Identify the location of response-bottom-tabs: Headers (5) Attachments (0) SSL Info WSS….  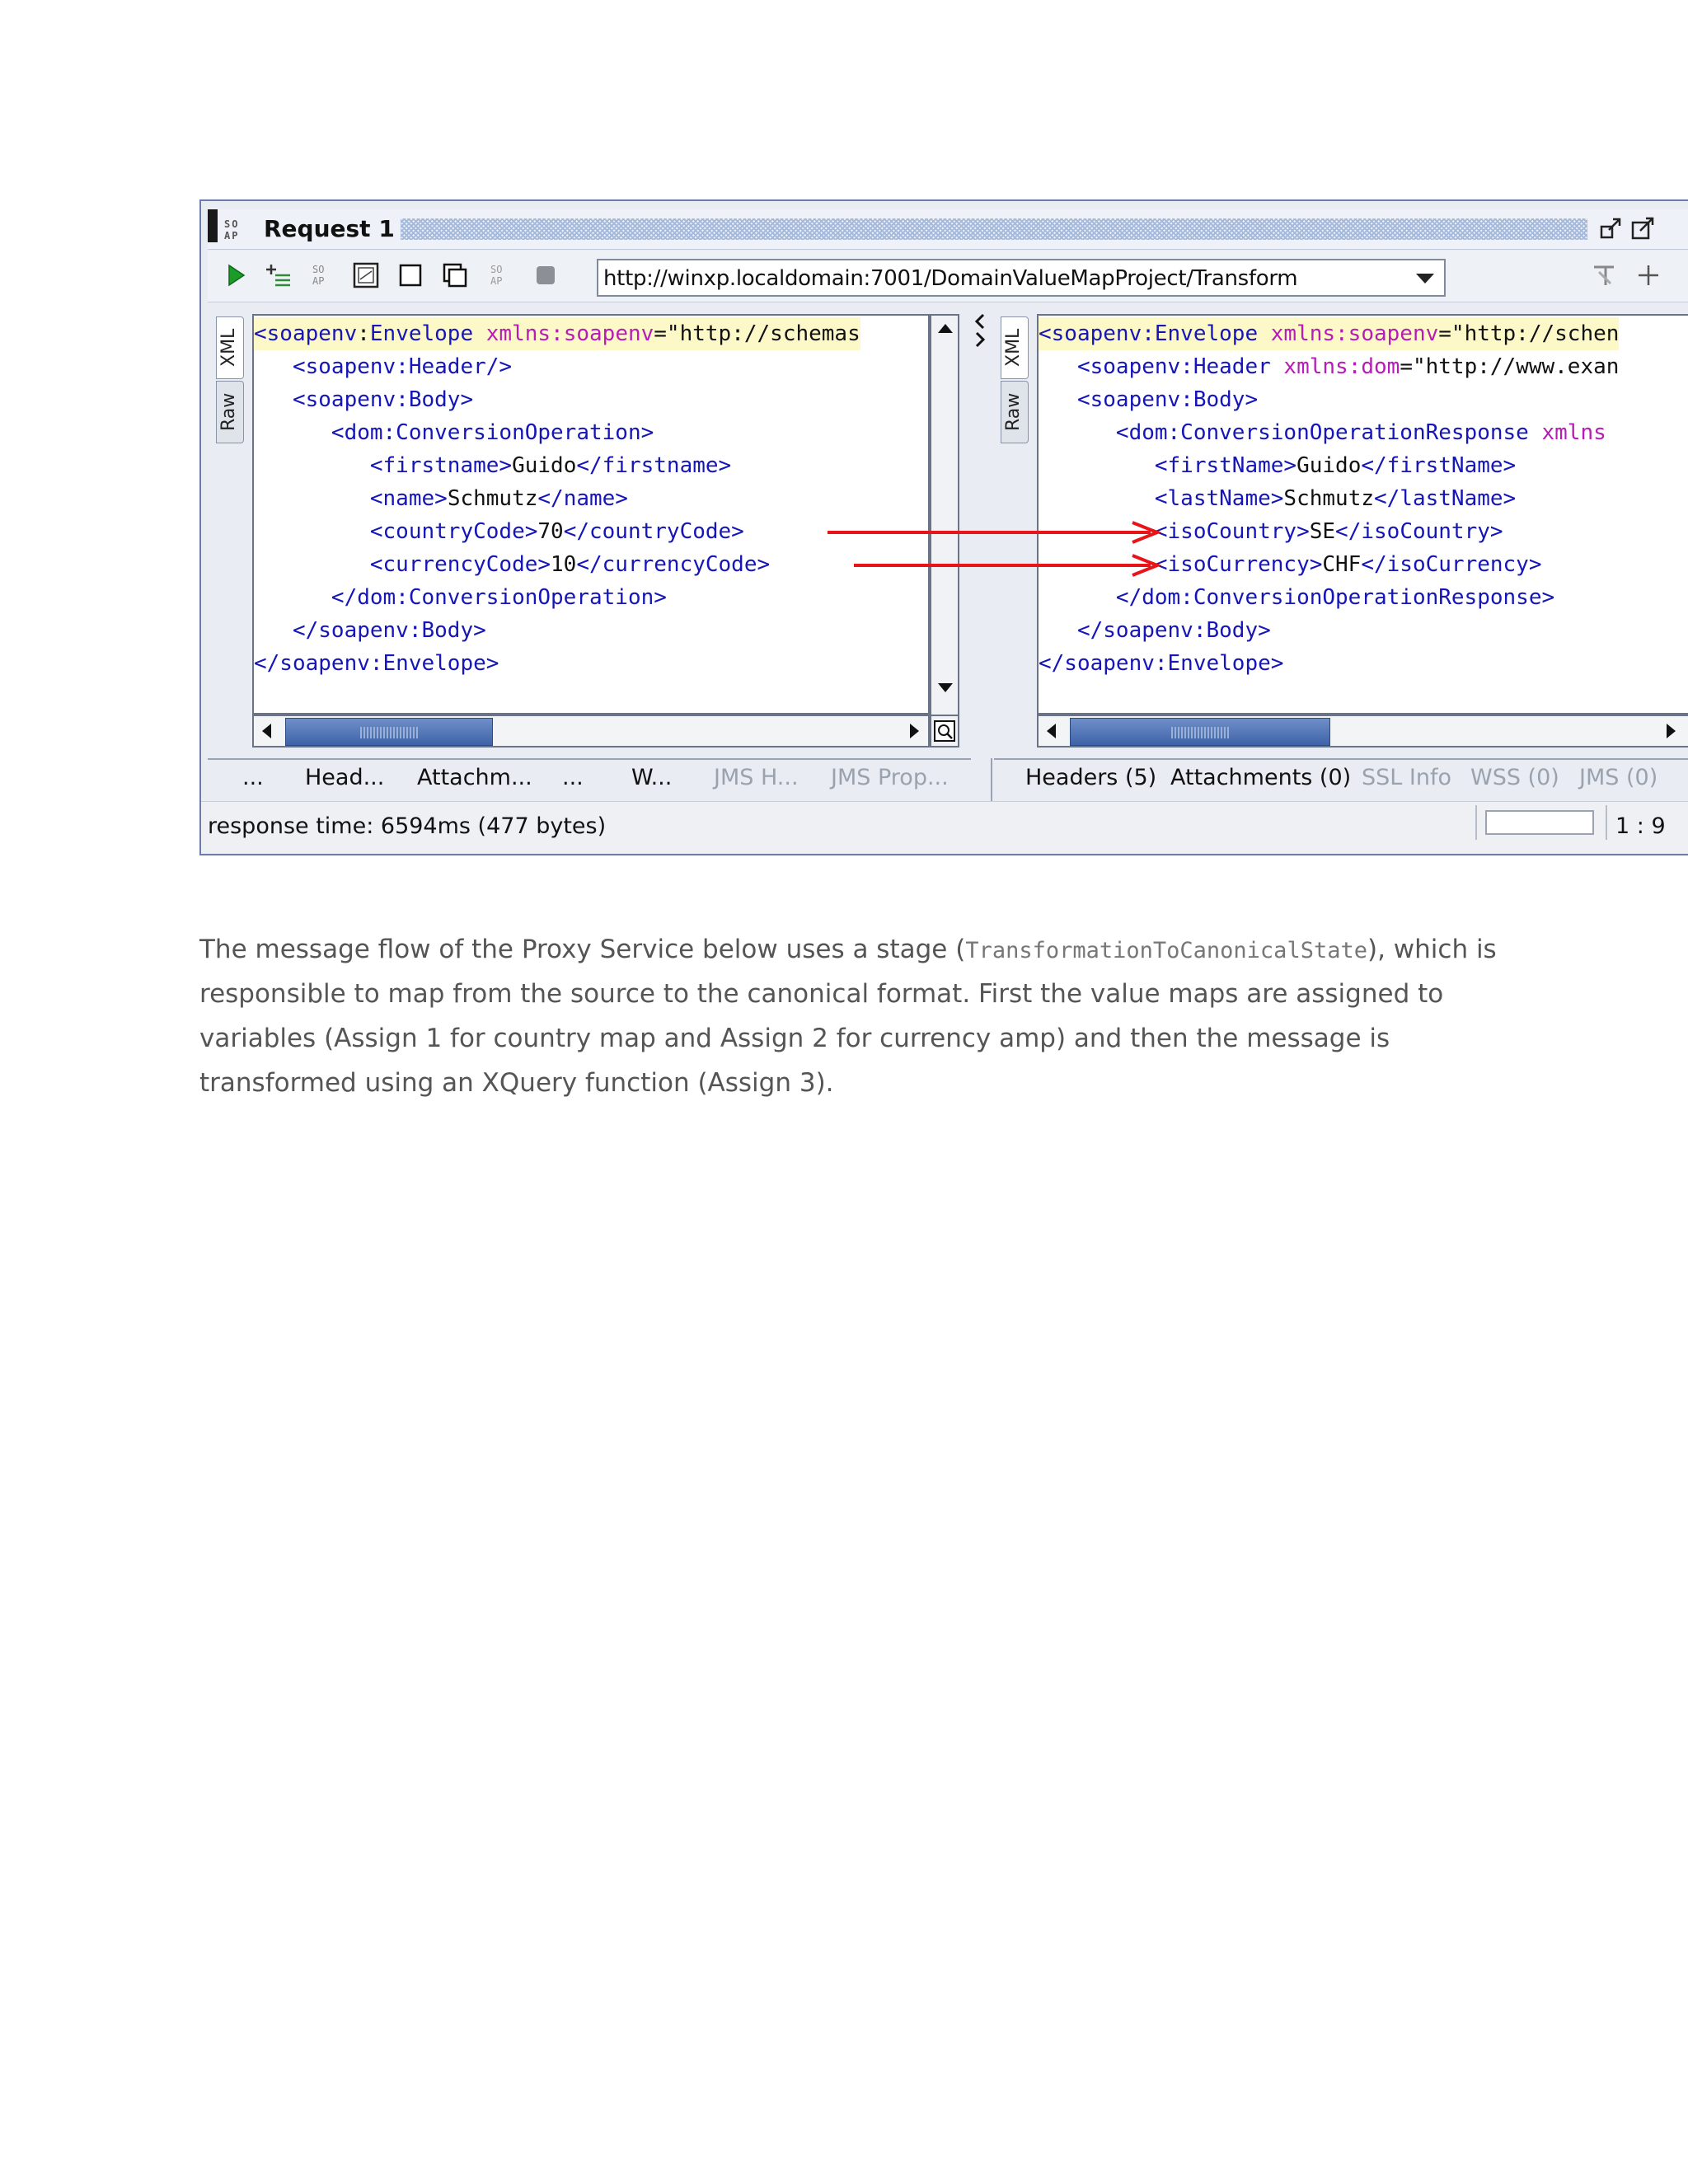
(1341, 777).